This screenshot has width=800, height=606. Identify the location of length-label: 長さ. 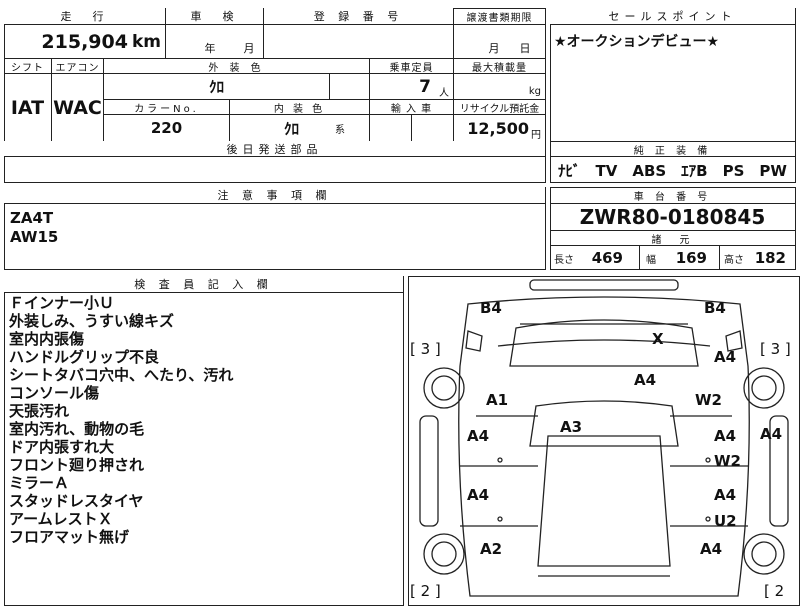
(564, 260).